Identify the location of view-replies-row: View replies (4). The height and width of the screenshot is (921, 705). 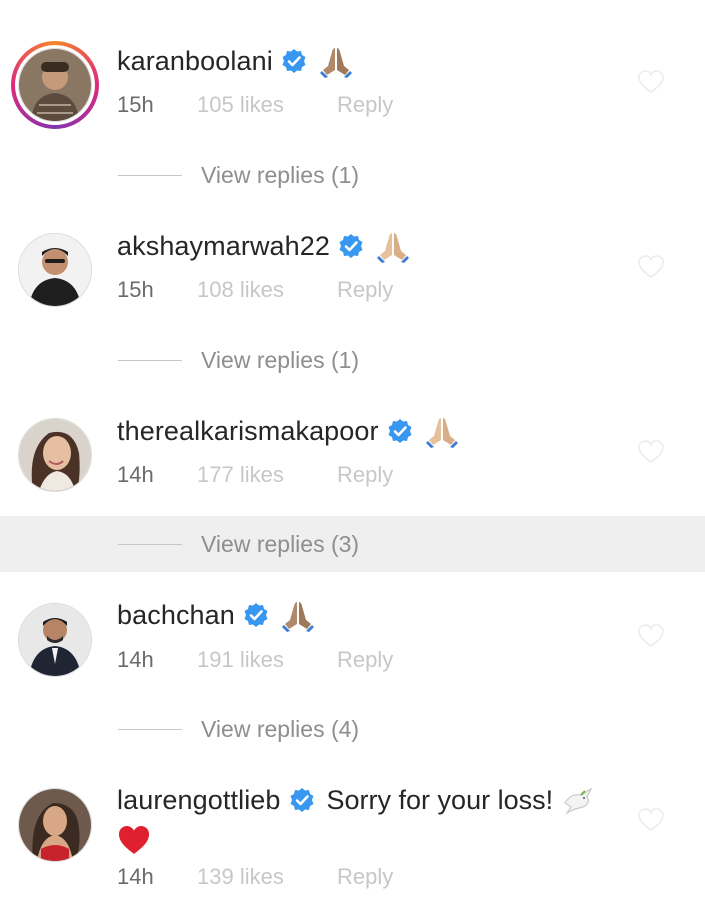
(352, 729).